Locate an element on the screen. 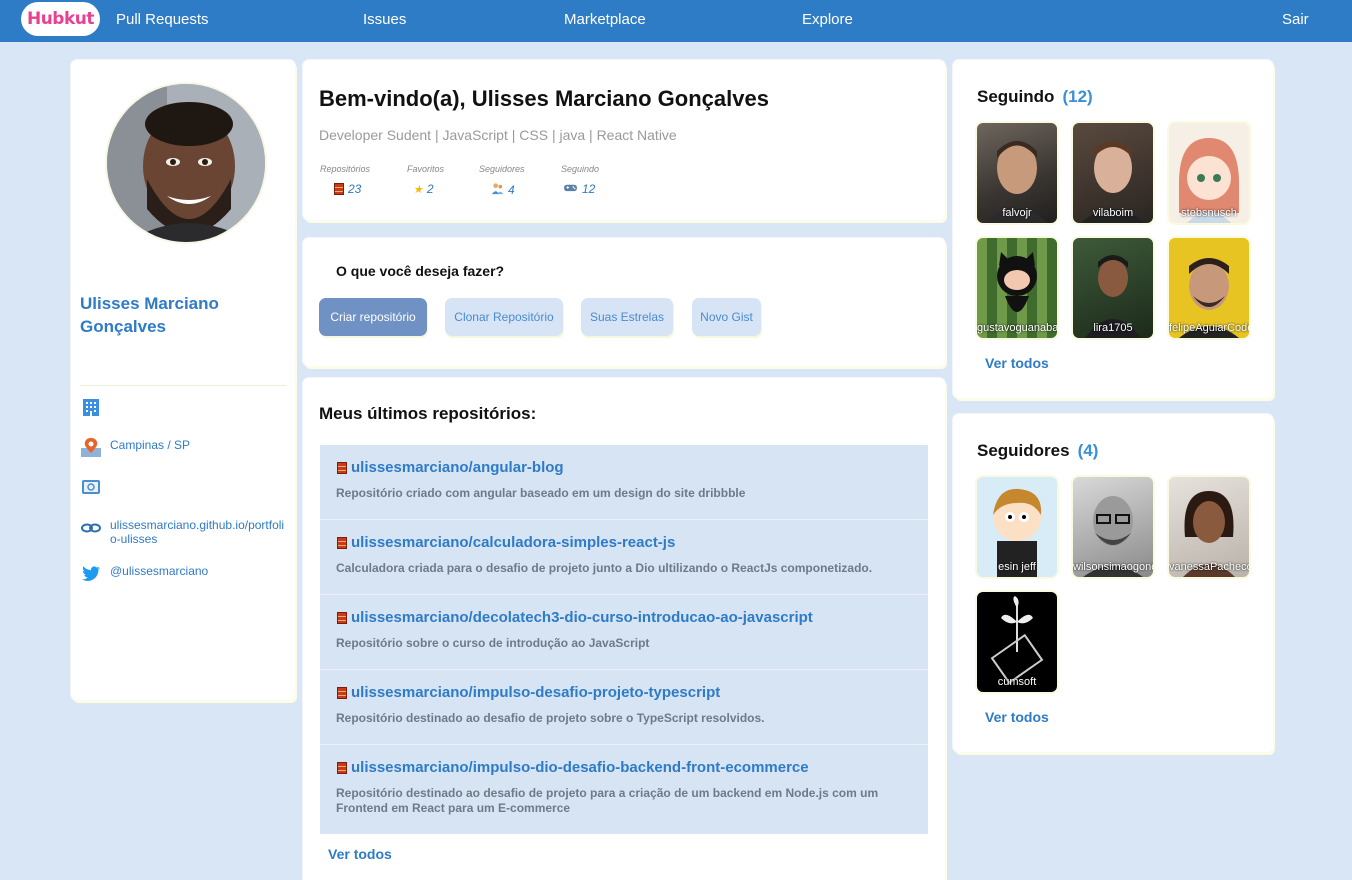  person-name: esin jeff is located at coordinates (1017, 567).